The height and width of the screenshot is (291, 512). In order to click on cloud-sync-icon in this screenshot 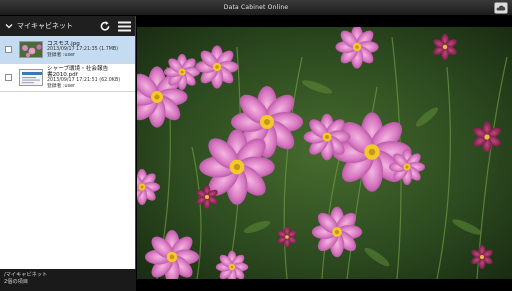, I will do `click(501, 7)`.